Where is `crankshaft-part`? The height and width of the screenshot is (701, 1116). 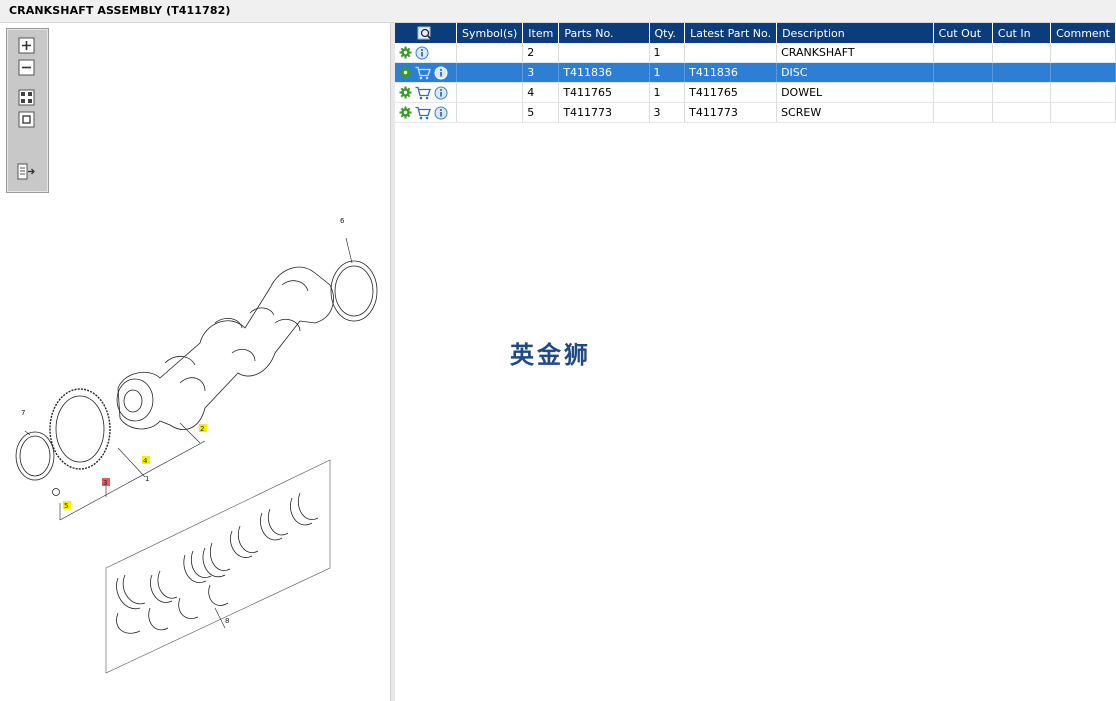
crankshaft-part is located at coordinates (225, 348).